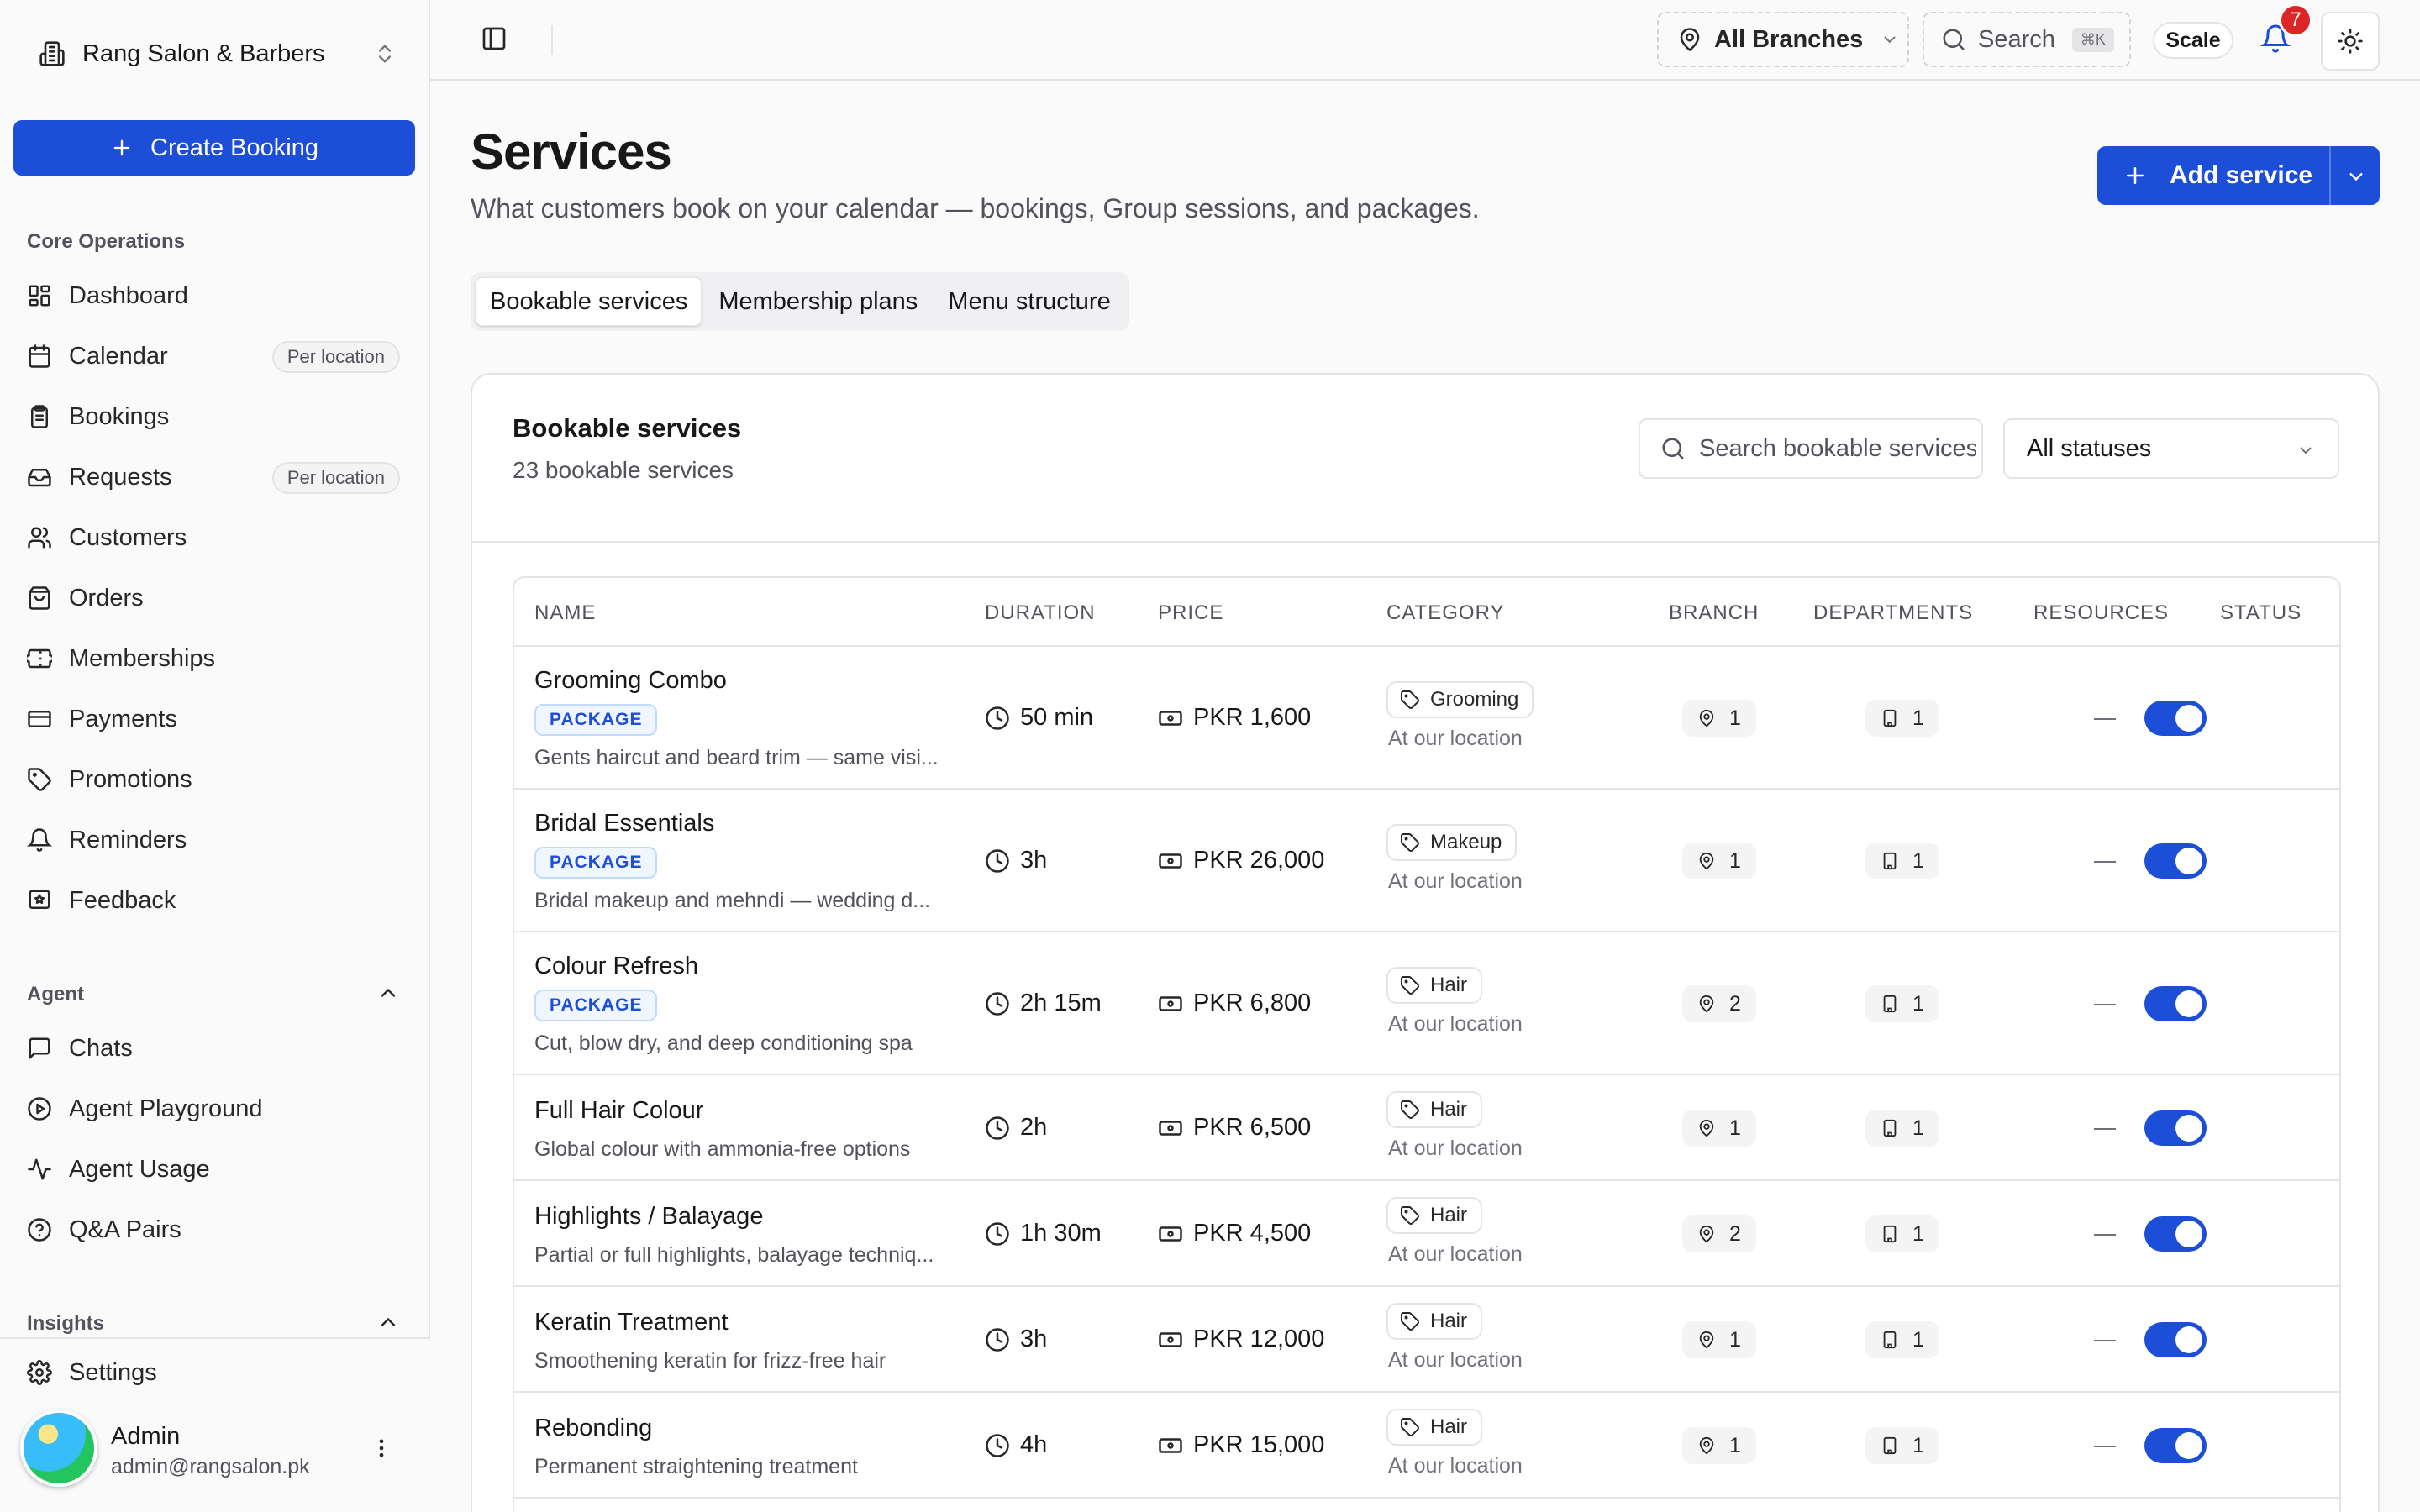 The image size is (2420, 1512). I want to click on chevron-down-icon, so click(2356, 176).